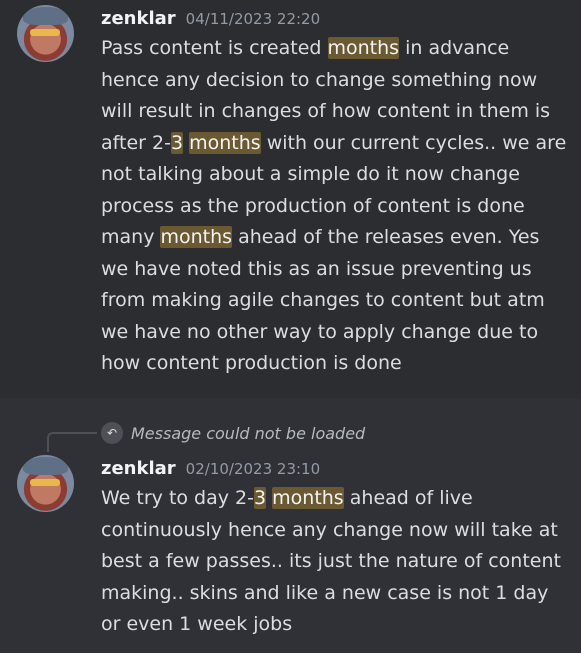 The height and width of the screenshot is (653, 581). Describe the element at coordinates (253, 19) in the screenshot. I see `timestamp: 04/11/2023 22:20` at that location.